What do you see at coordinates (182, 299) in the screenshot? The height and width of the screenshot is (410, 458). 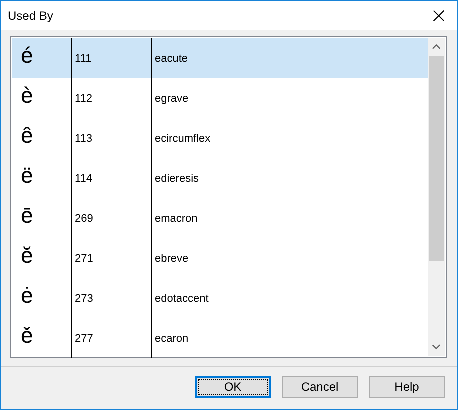 I see `name-cell: edotaccent` at bounding box center [182, 299].